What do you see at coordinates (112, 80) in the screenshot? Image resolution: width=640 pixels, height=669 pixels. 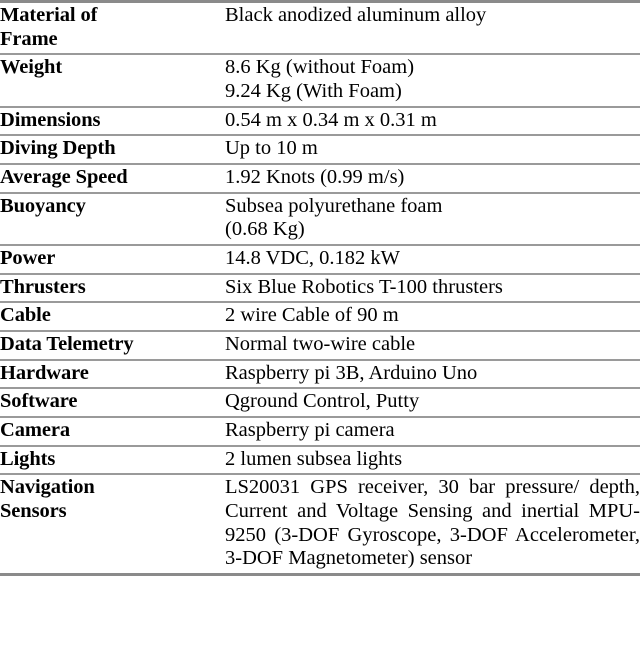 I see `row-label-weight: Weight` at bounding box center [112, 80].